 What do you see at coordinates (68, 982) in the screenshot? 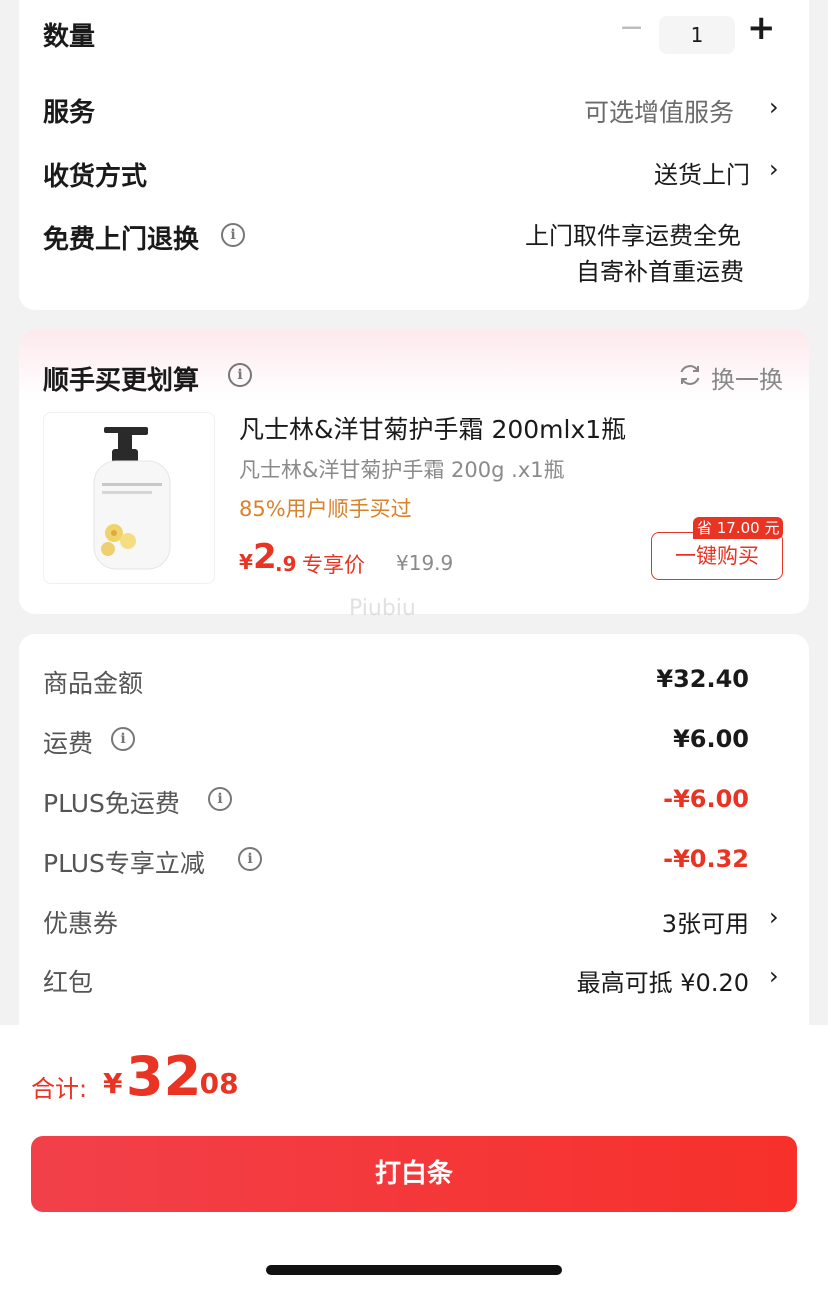
I see `red-packet-label: 红包` at bounding box center [68, 982].